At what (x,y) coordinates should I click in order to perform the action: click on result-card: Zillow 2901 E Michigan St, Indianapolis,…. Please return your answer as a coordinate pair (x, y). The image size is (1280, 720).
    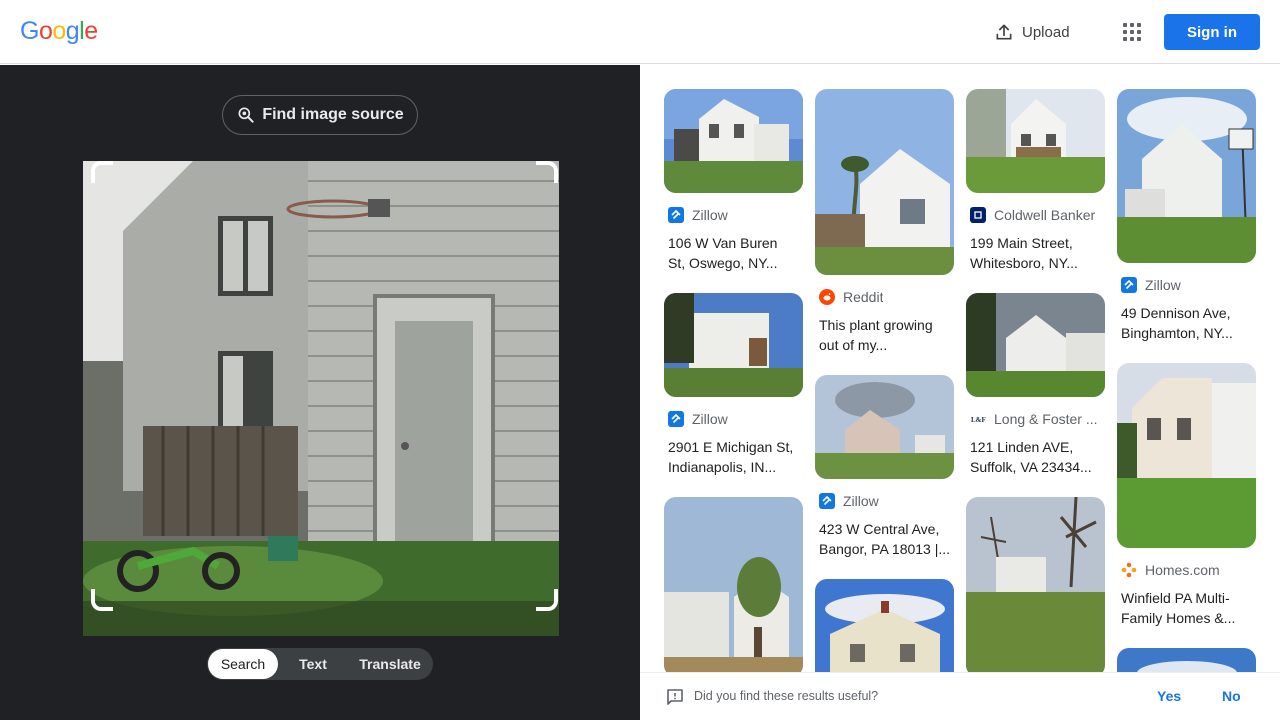
    Looking at the image, I should click on (733, 385).